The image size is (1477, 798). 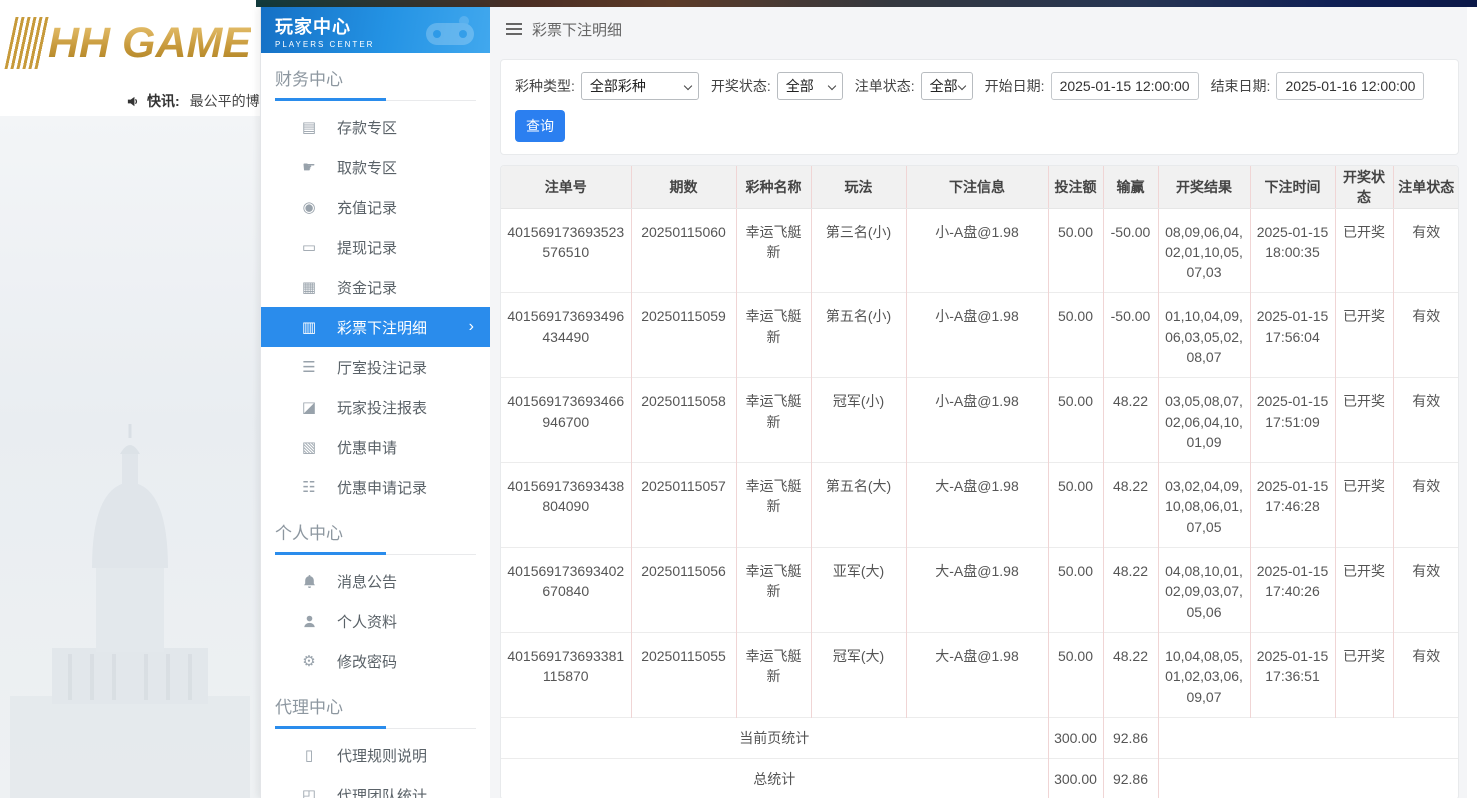 I want to click on sidebar-item-funds: ▦ 资金记录, so click(x=375, y=287).